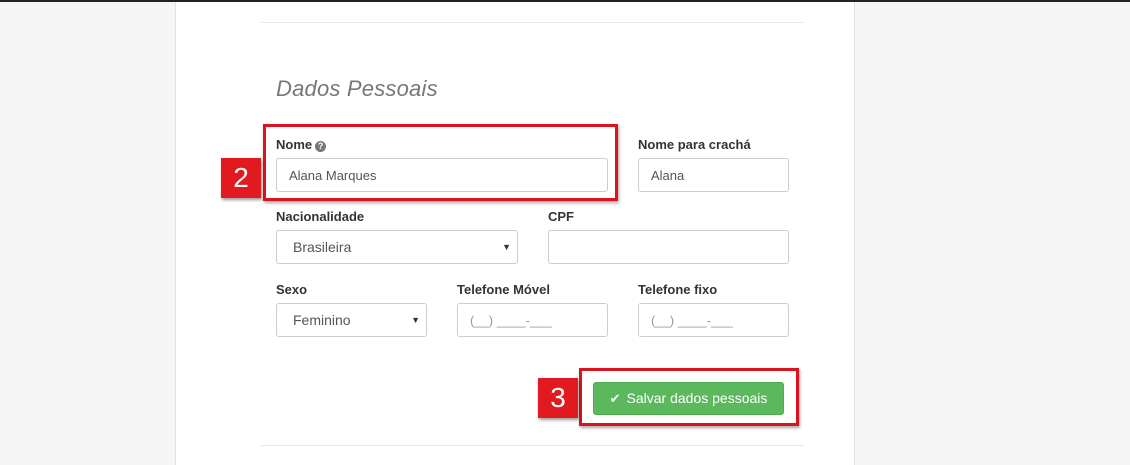 The height and width of the screenshot is (465, 1130). What do you see at coordinates (320, 216) in the screenshot?
I see `nacionalidade-label: Nacionalidade` at bounding box center [320, 216].